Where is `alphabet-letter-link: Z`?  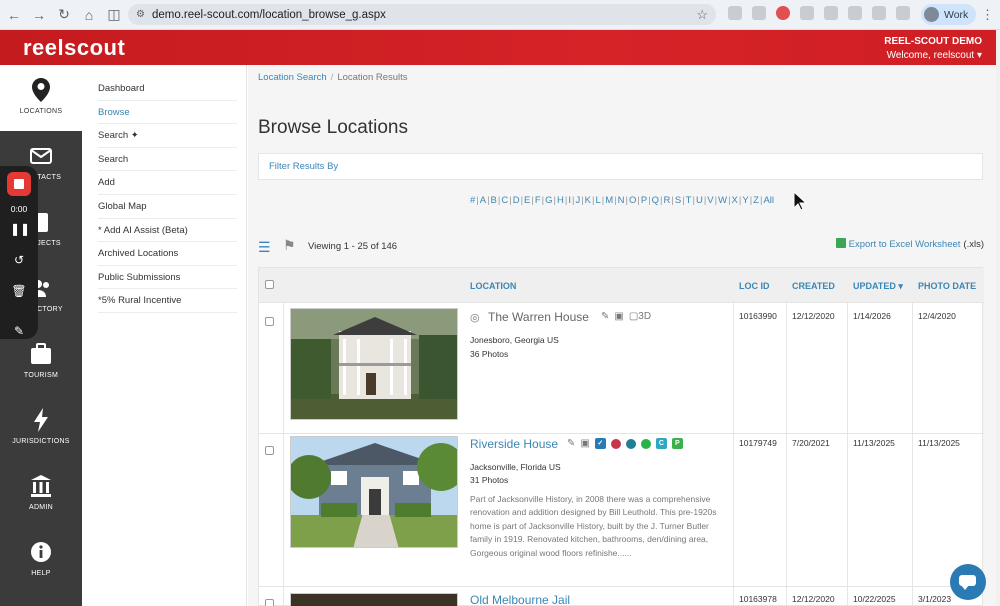
alphabet-letter-link: Z is located at coordinates (756, 200).